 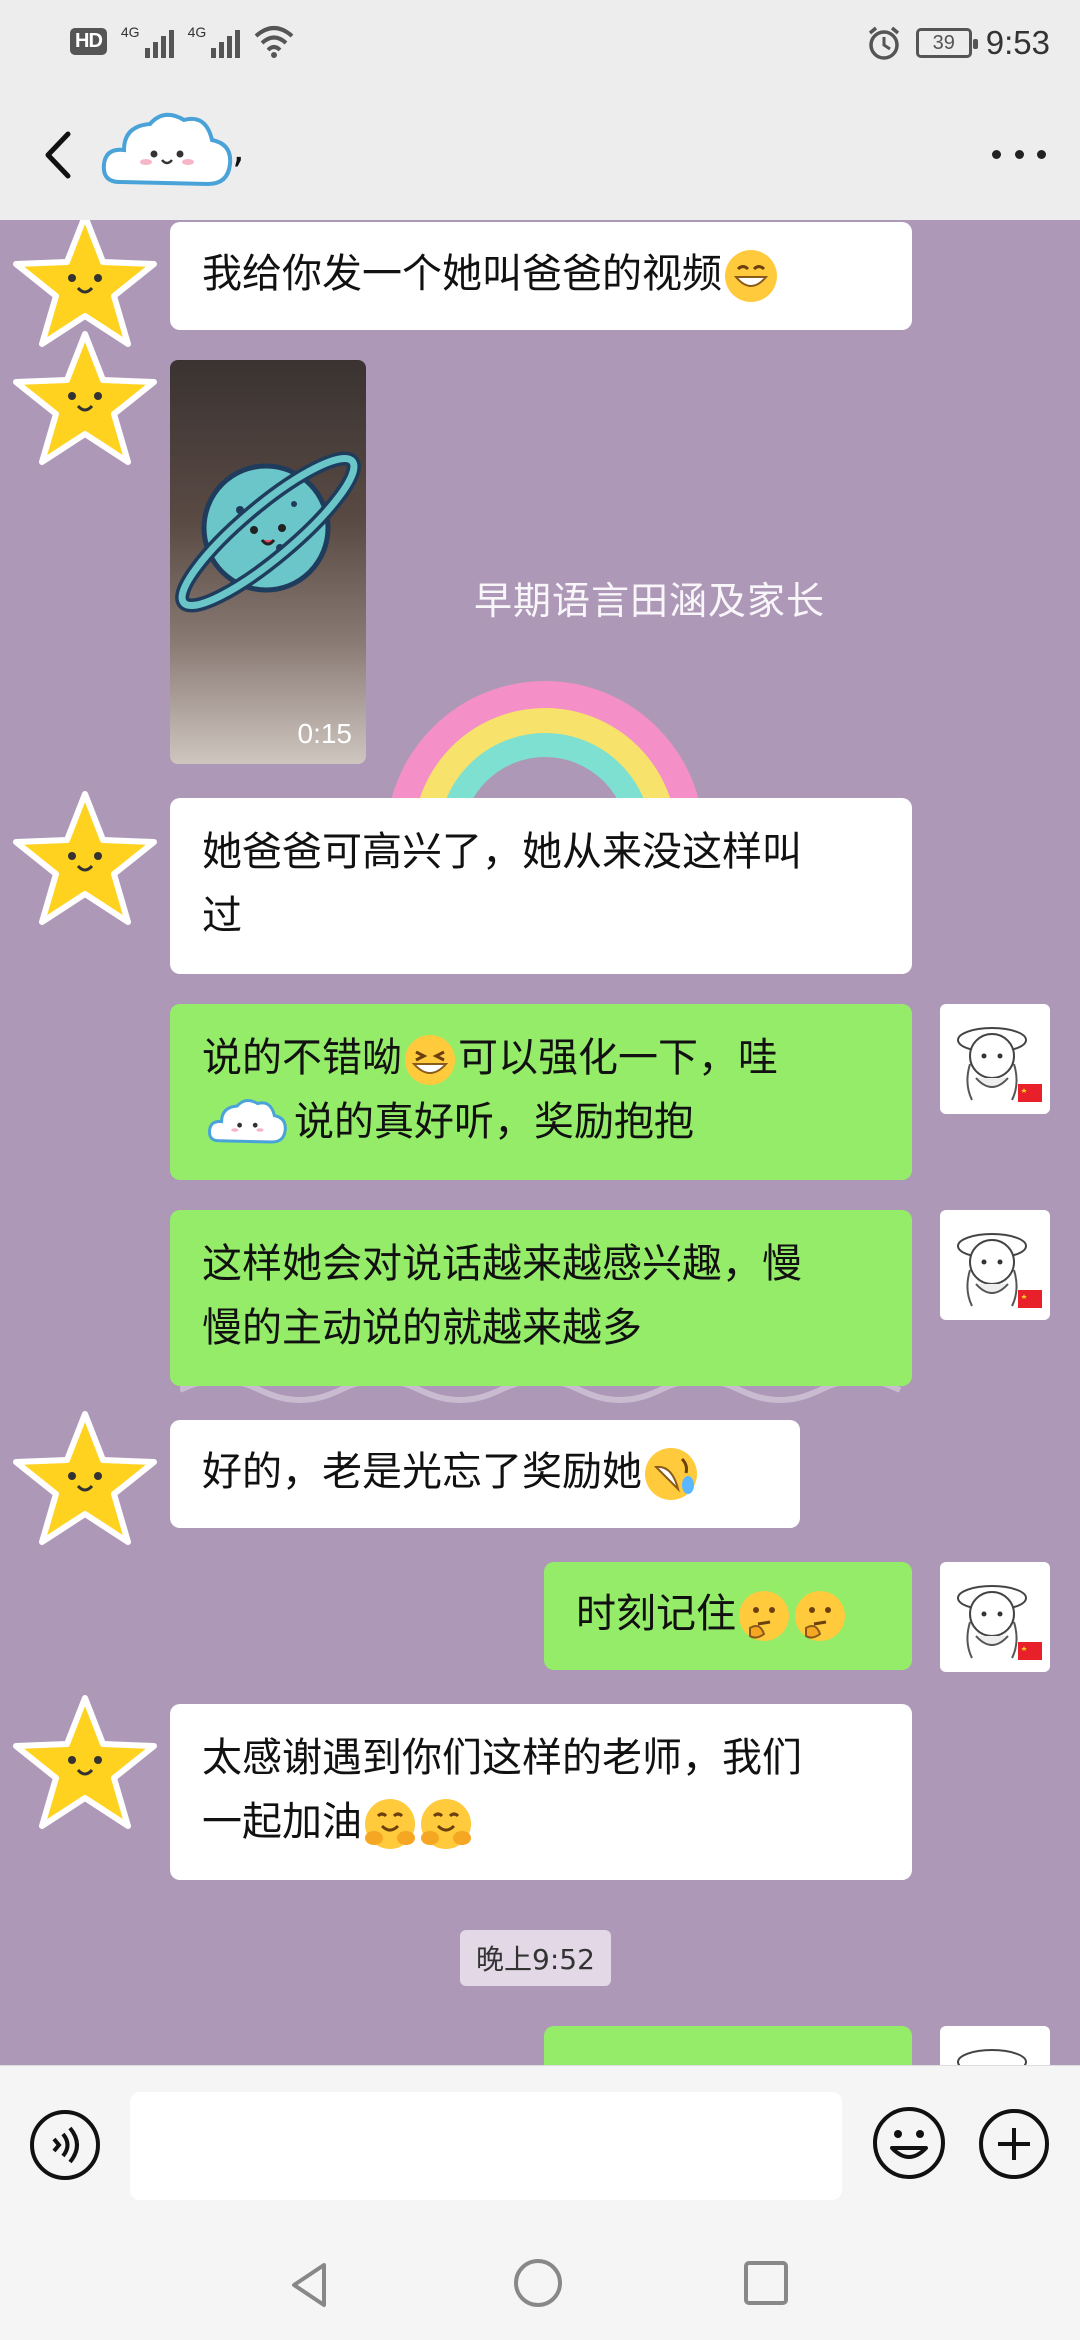 I want to click on emoji-icon, so click(x=909, y=2143).